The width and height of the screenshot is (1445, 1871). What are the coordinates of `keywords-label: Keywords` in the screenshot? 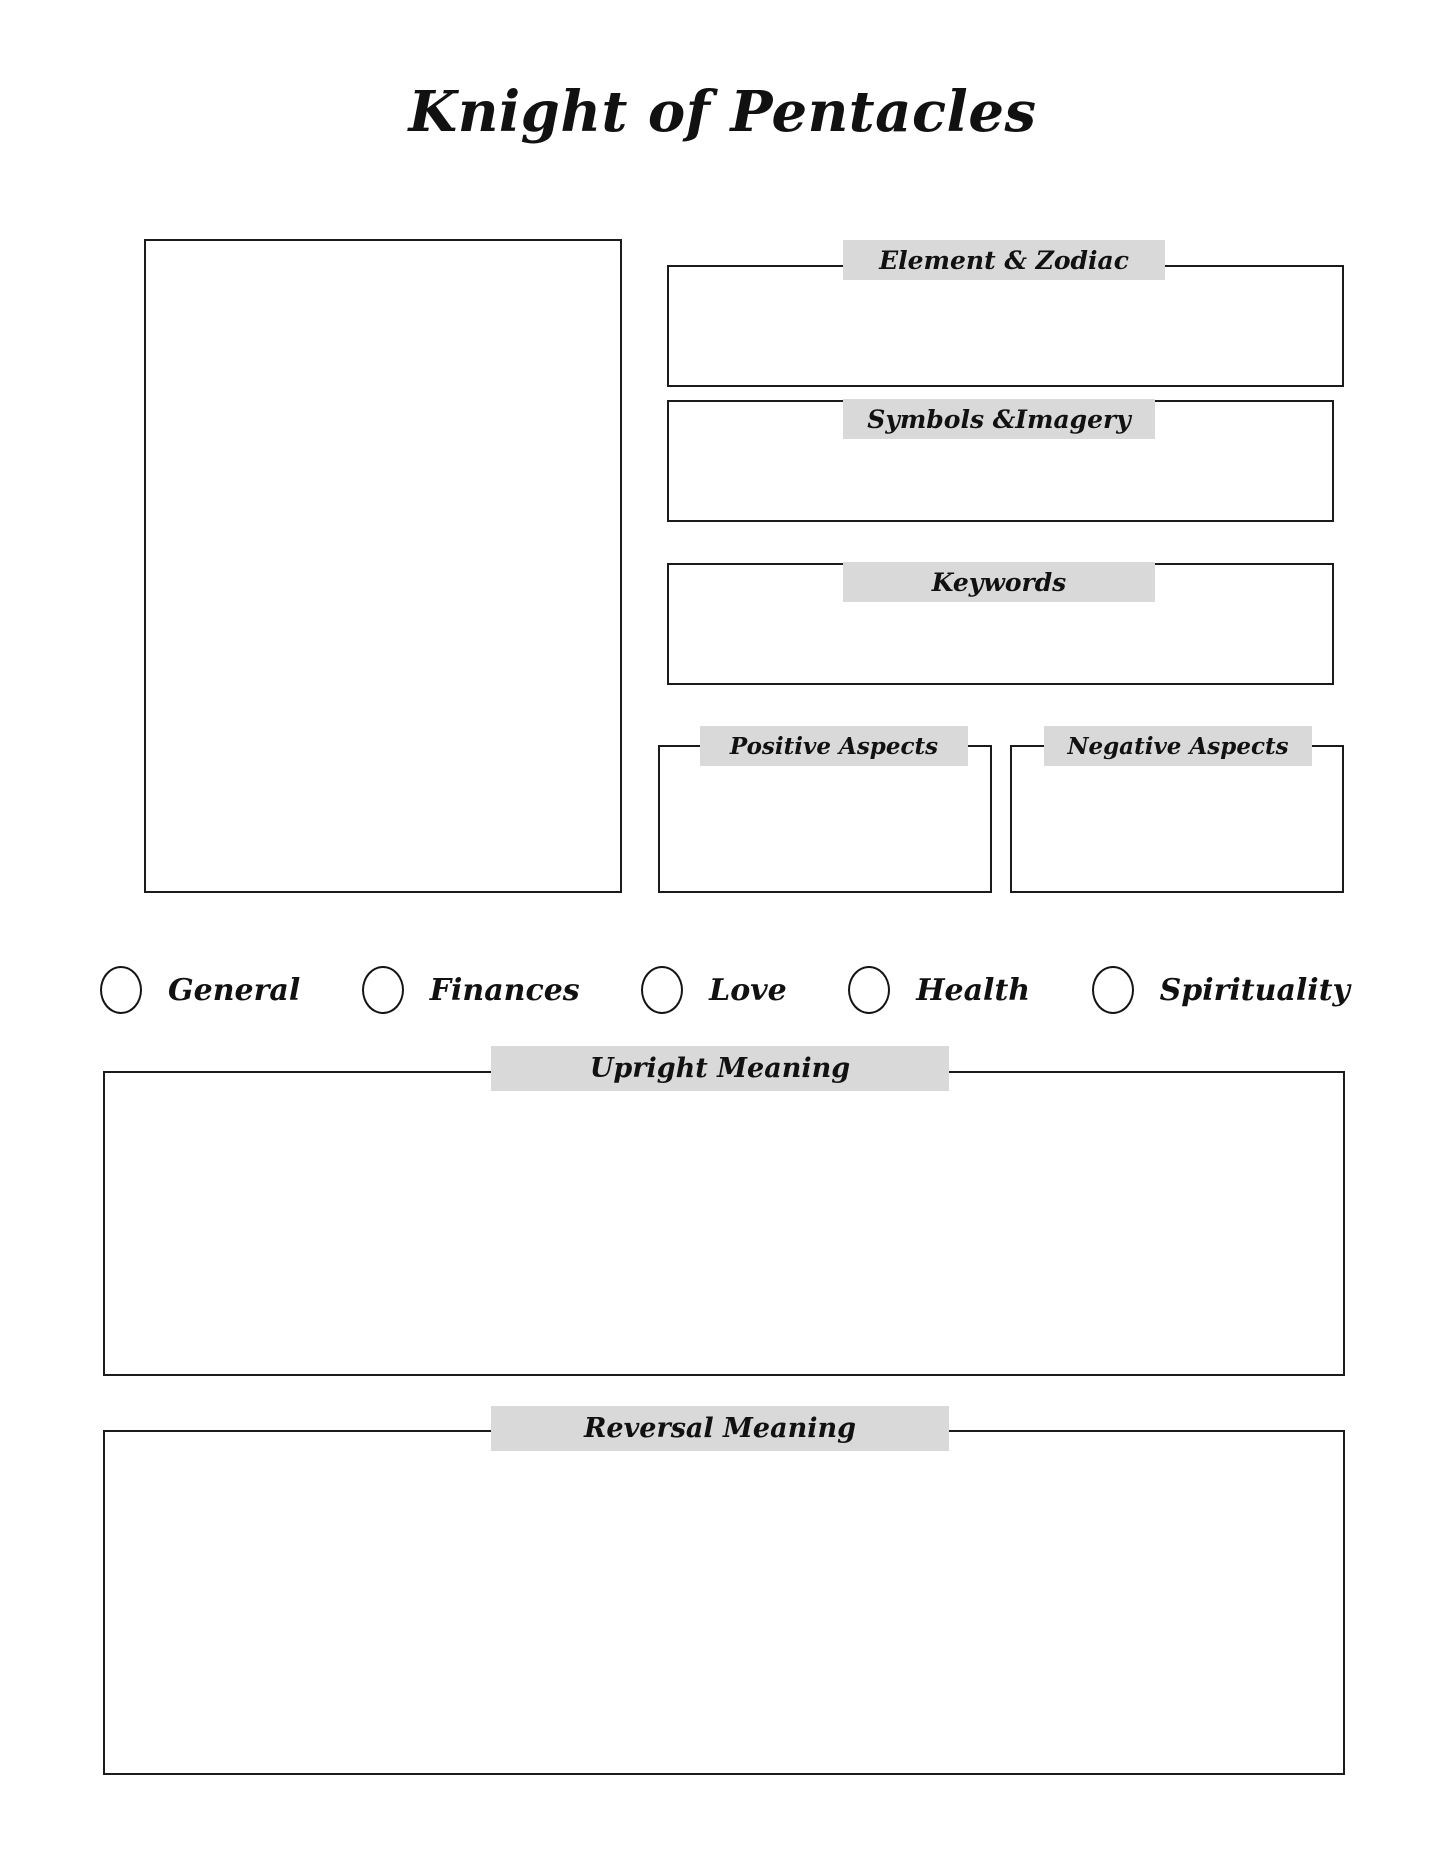 It's located at (999, 582).